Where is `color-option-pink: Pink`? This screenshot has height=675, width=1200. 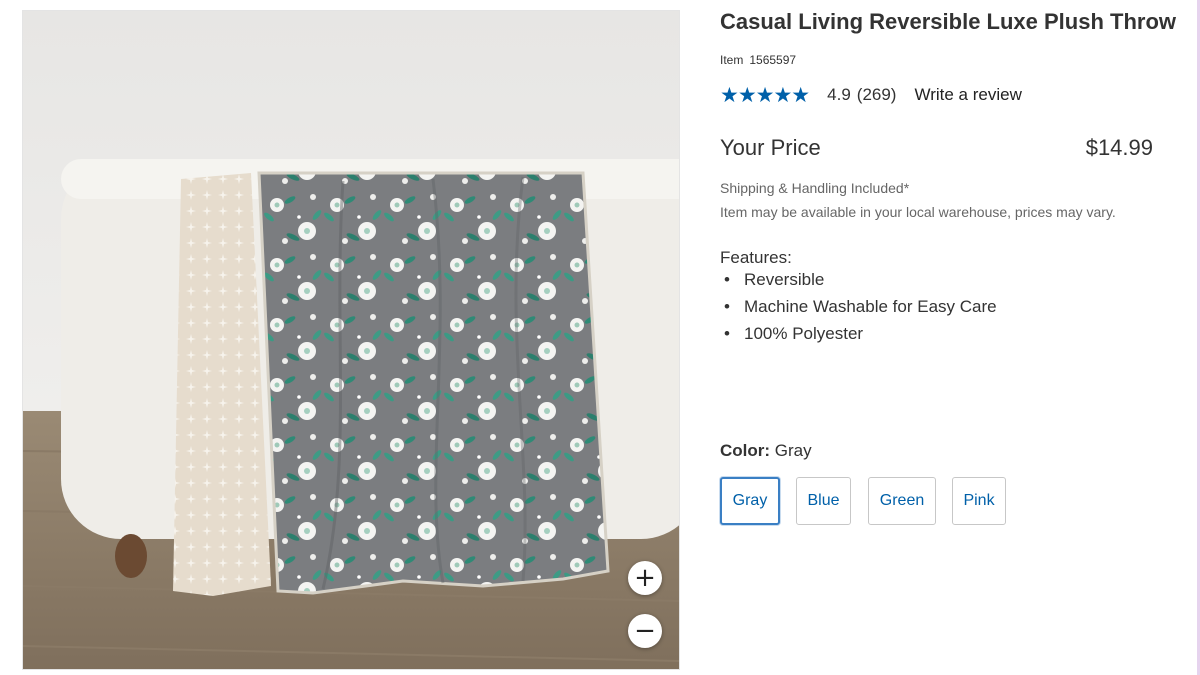
color-option-pink: Pink is located at coordinates (979, 501).